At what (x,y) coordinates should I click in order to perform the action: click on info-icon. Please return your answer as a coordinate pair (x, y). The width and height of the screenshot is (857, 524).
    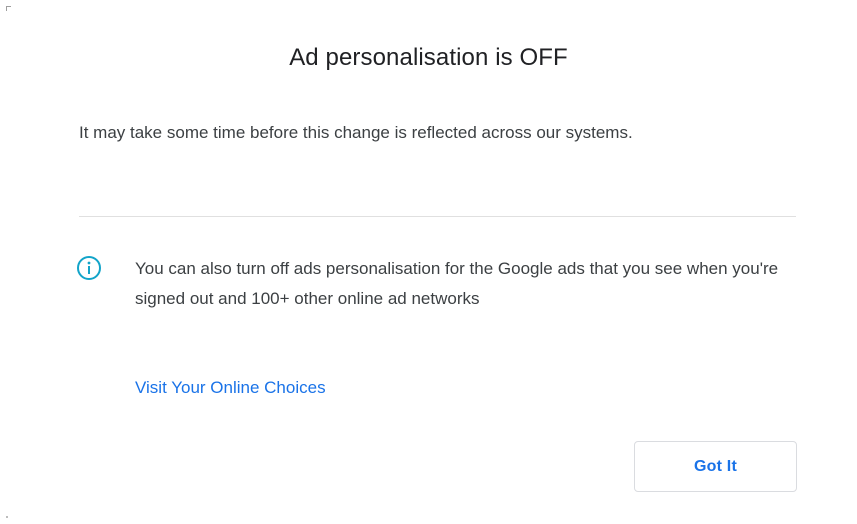
    Looking at the image, I should click on (89, 268).